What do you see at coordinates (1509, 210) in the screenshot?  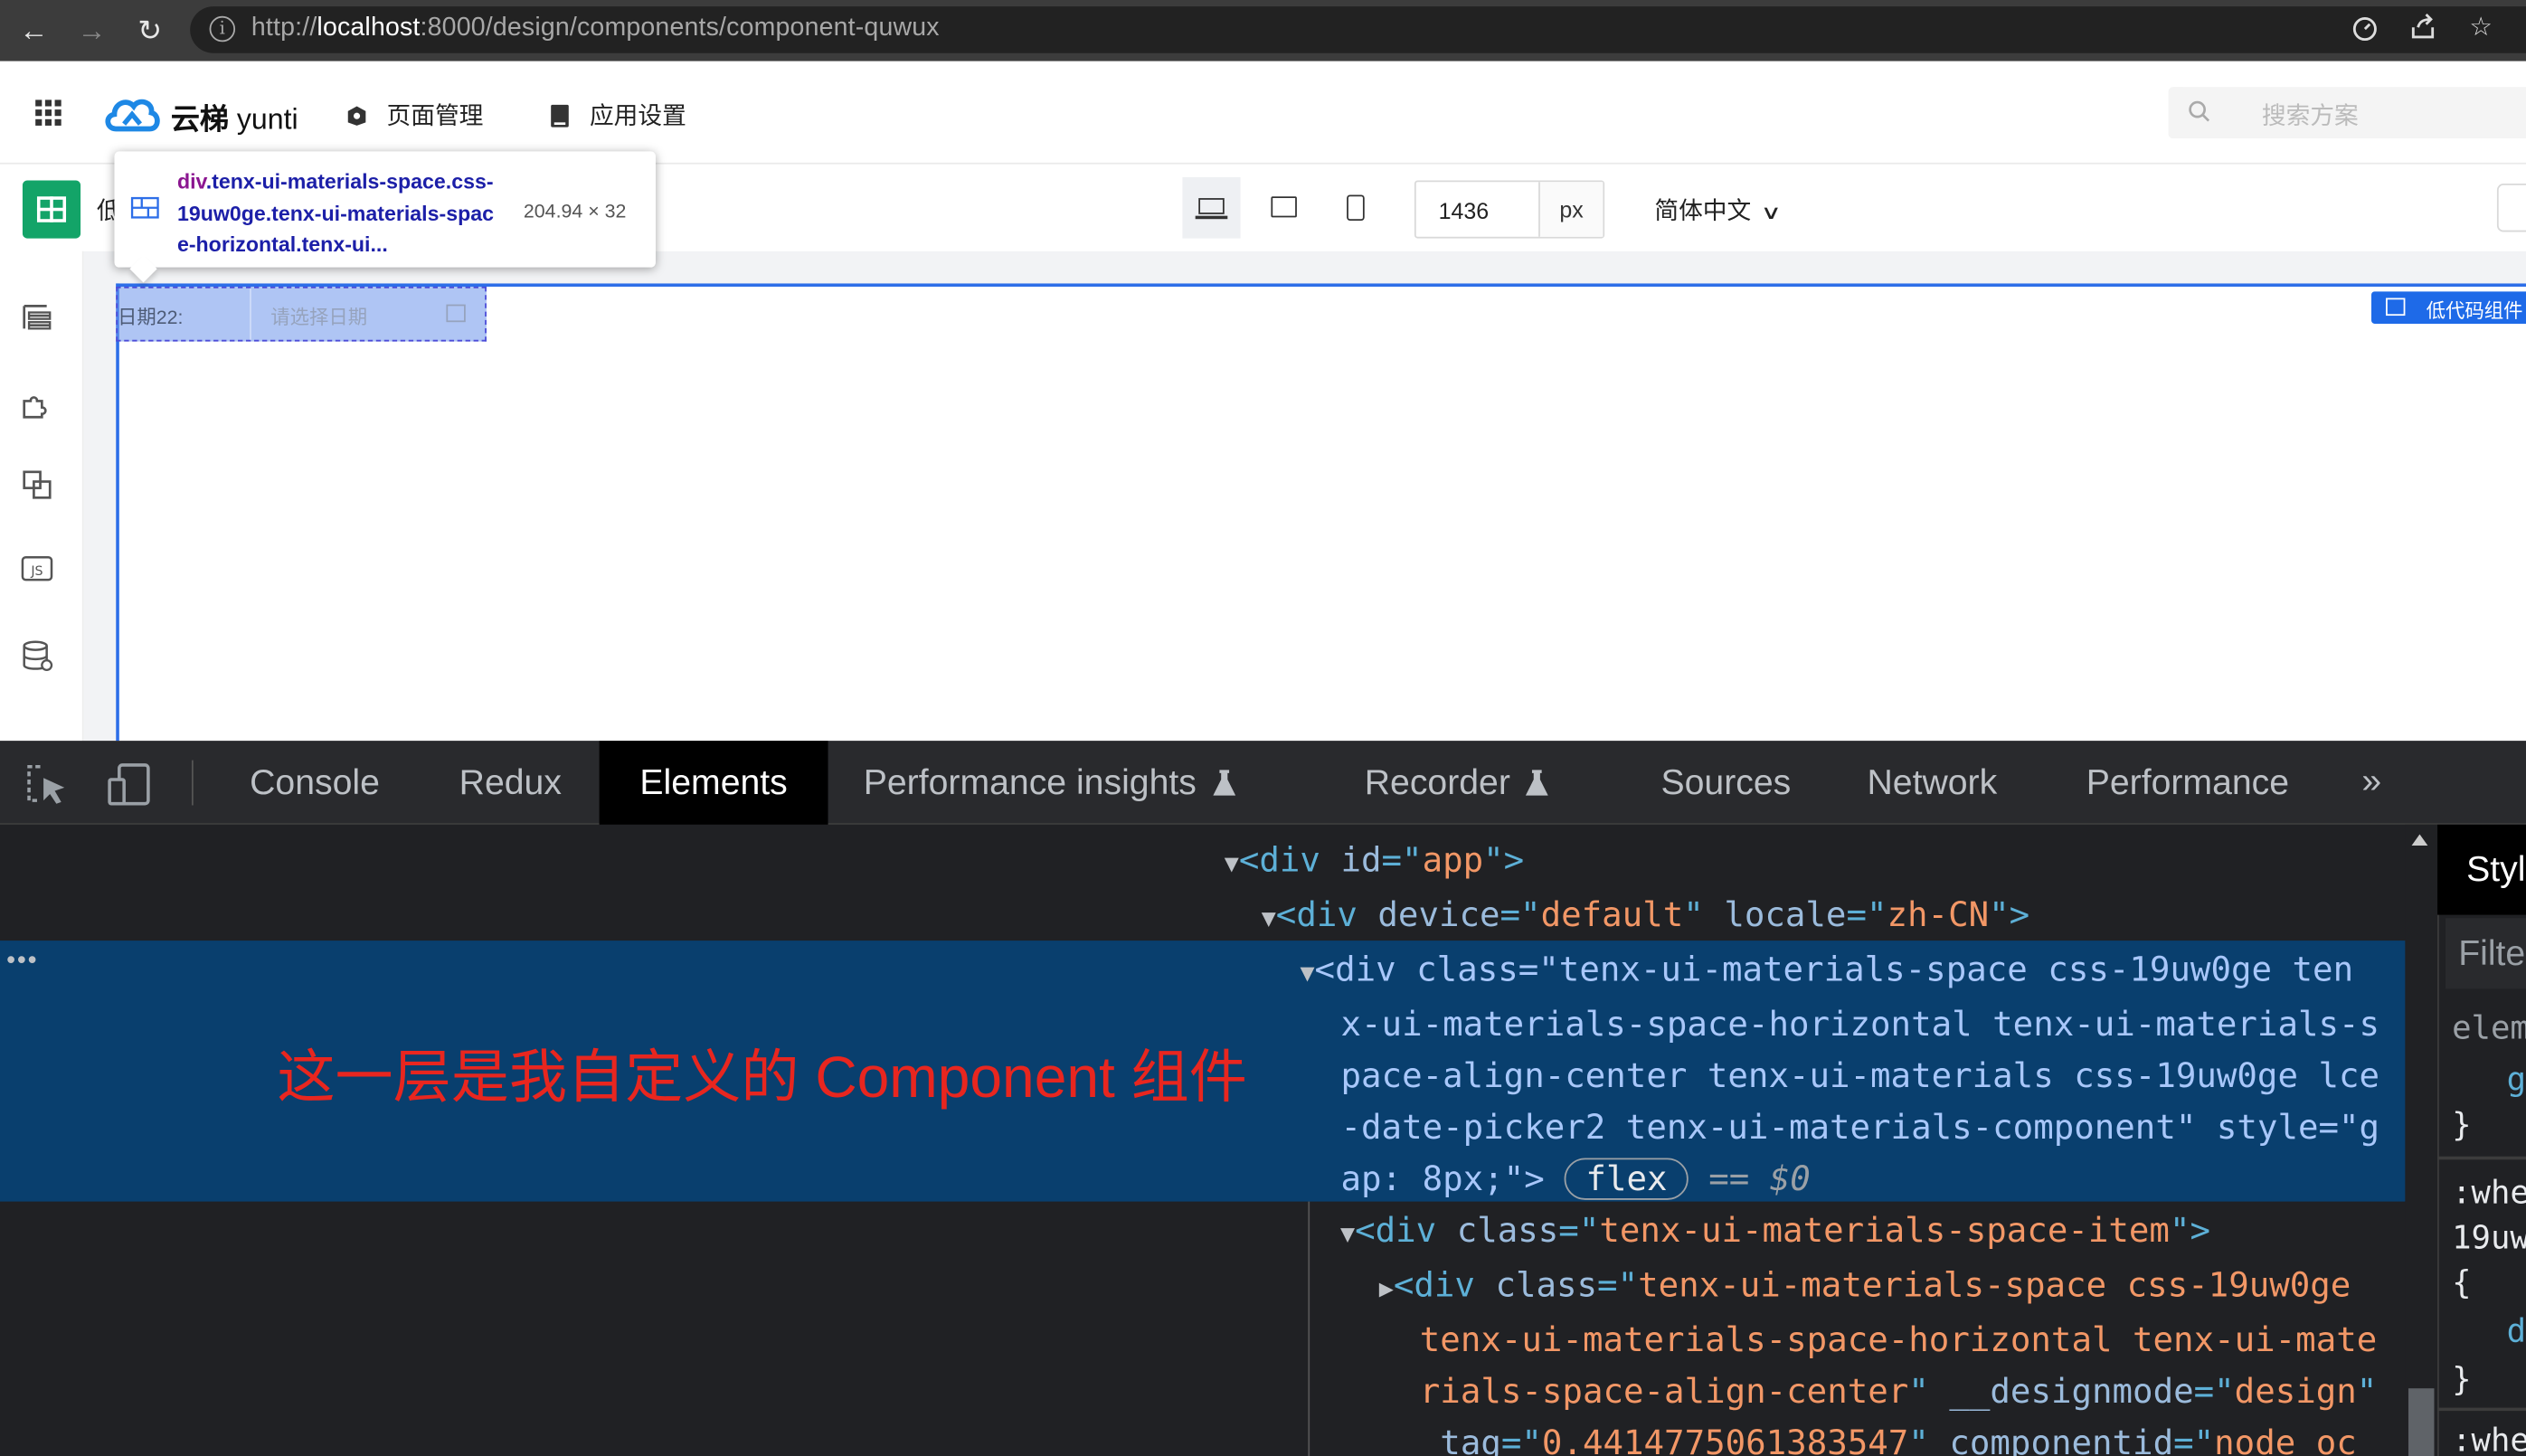 I see `canvas-width-input: 1436 px` at bounding box center [1509, 210].